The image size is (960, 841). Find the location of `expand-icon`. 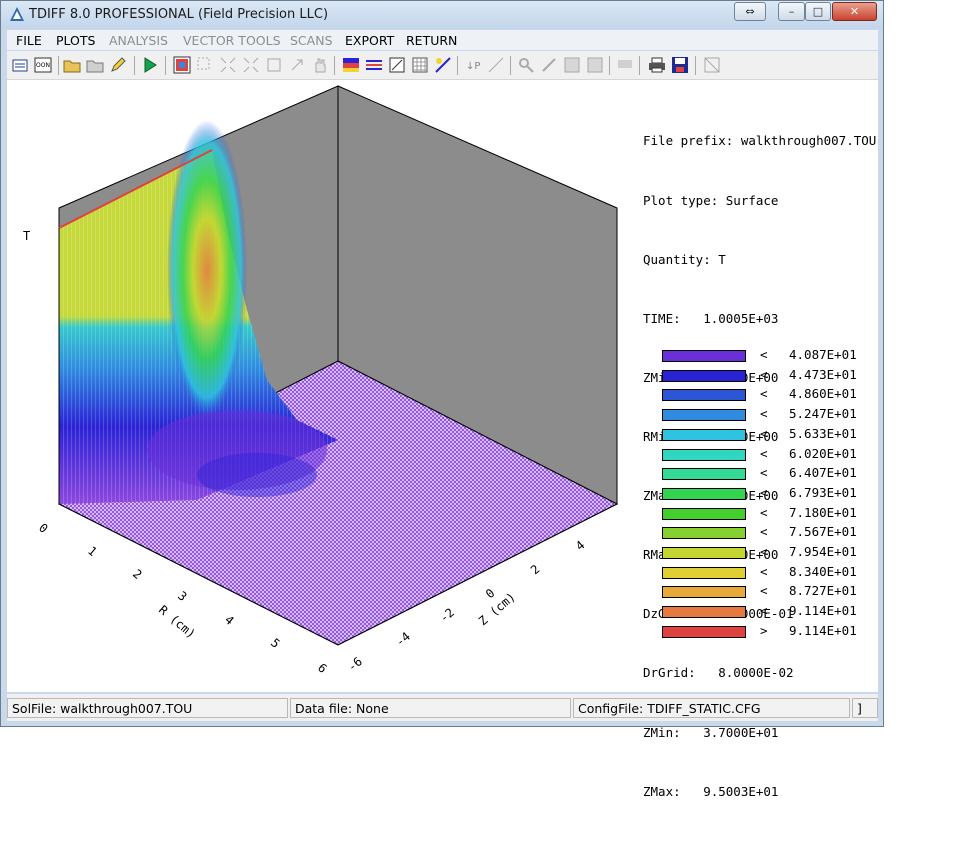

expand-icon is located at coordinates (251, 65).